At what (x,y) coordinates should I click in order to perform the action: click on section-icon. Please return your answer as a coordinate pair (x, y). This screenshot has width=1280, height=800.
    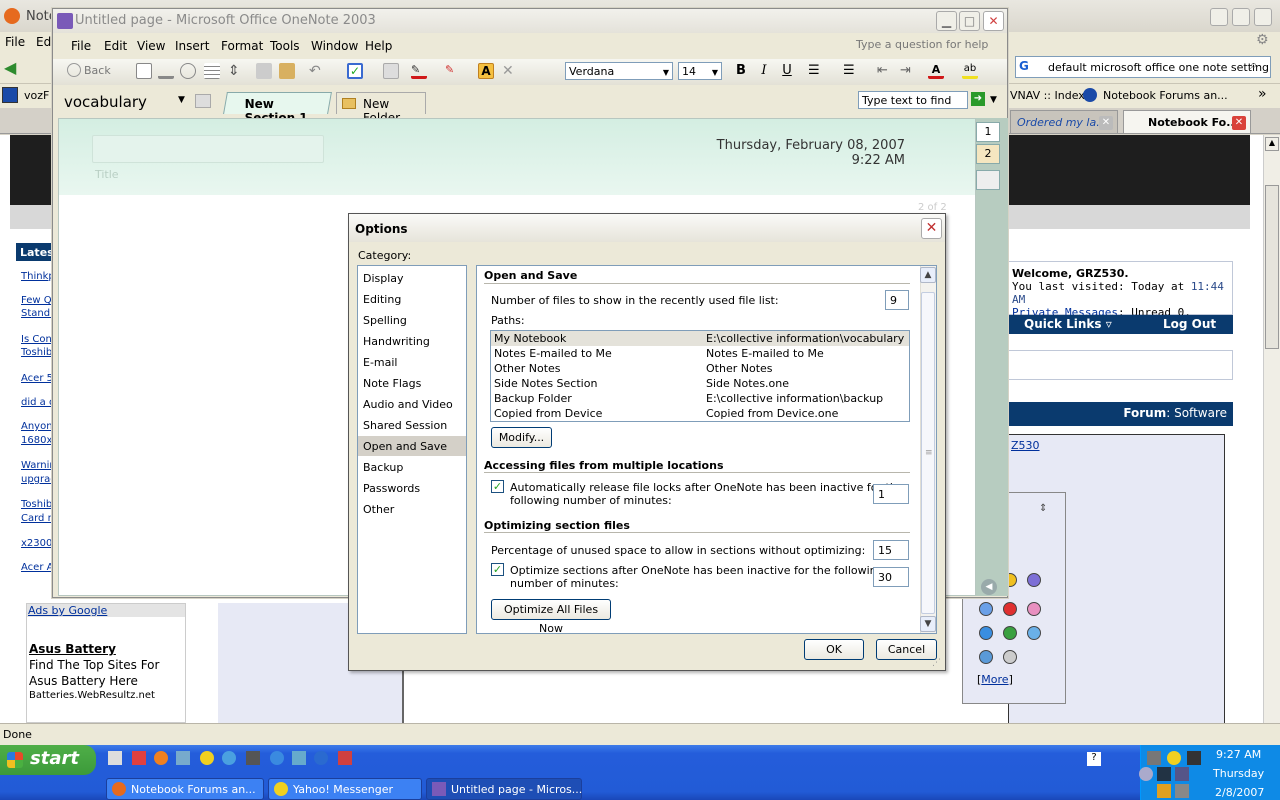
    Looking at the image, I should click on (203, 101).